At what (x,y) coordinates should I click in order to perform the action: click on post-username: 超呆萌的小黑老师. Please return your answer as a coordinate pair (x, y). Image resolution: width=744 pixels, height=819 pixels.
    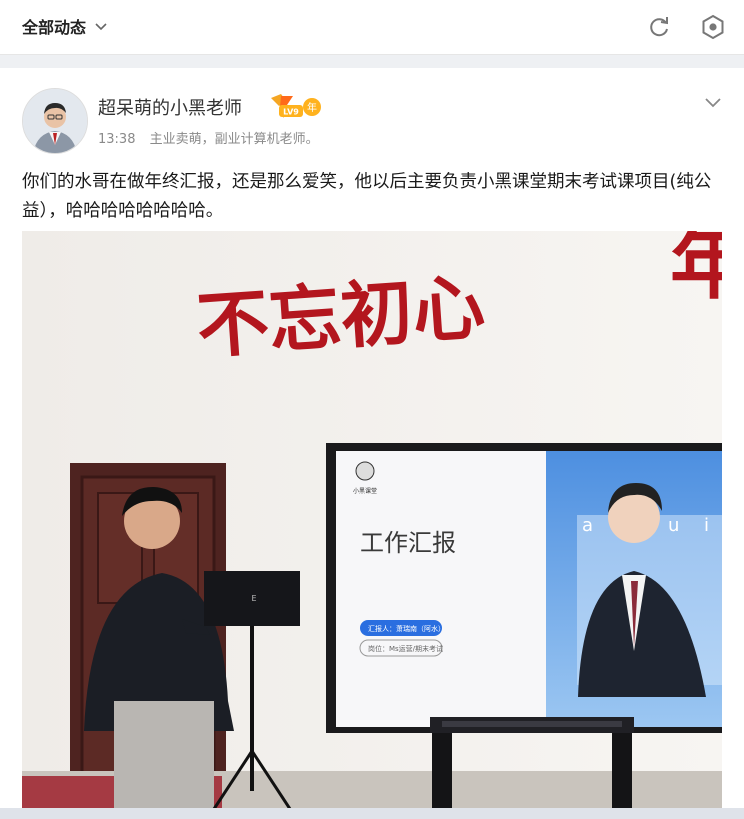
    Looking at the image, I should click on (170, 107).